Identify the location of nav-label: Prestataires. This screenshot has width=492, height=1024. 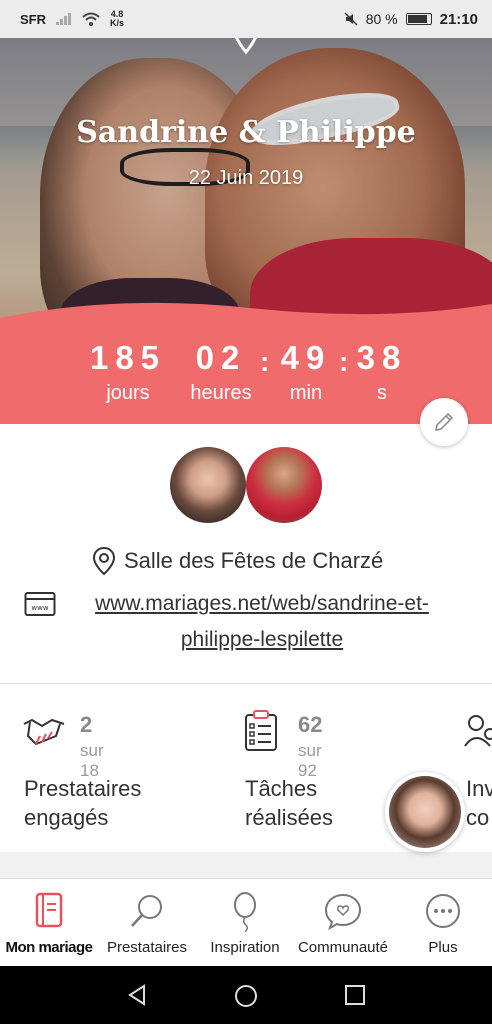
(147, 947).